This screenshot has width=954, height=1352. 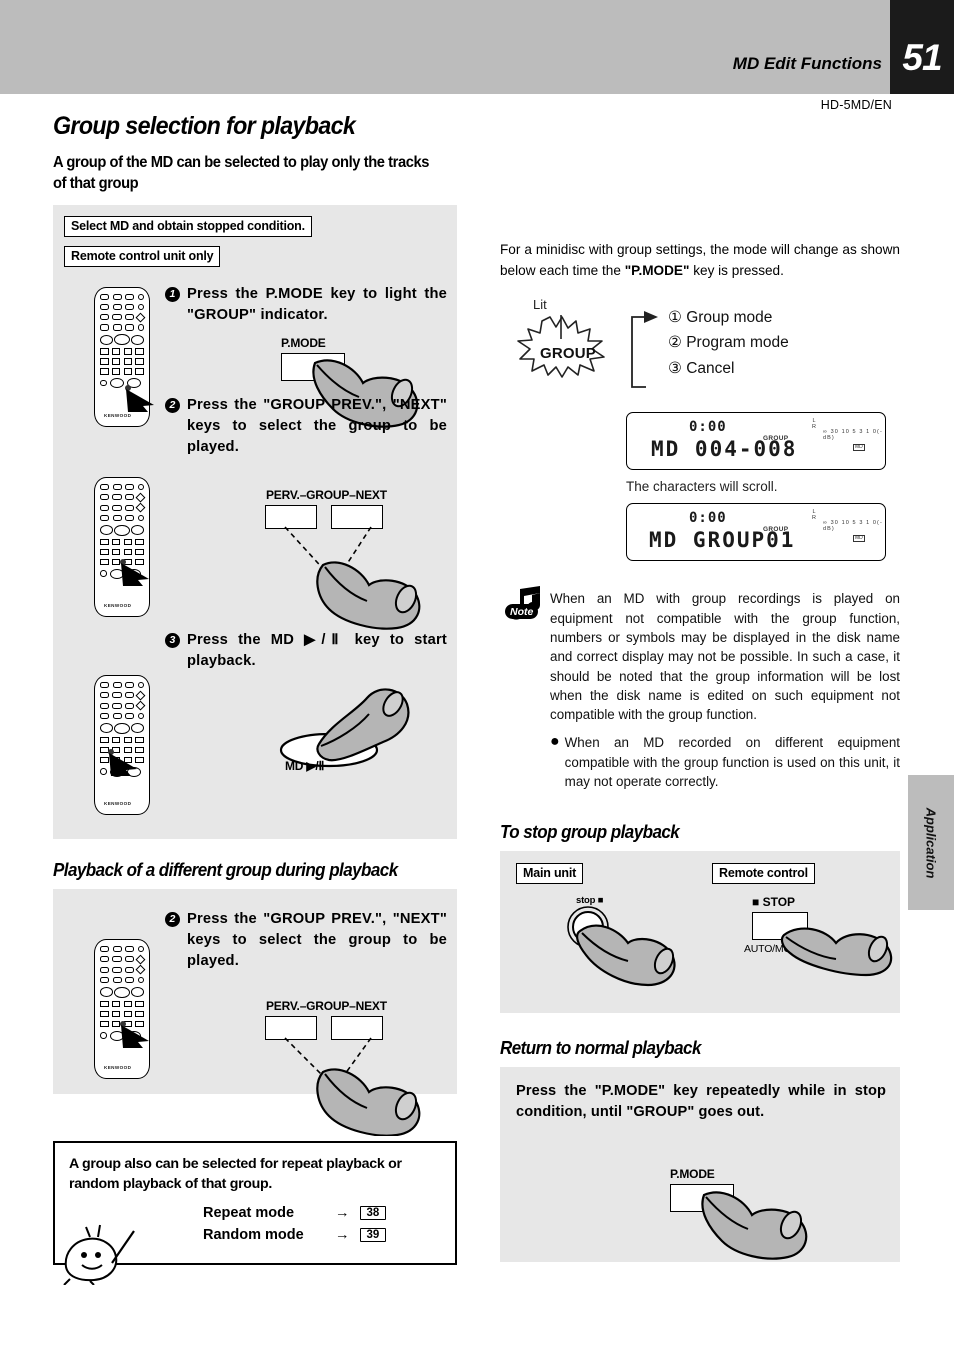 What do you see at coordinates (675, 318) in the screenshot?
I see `mode-1-number: ①` at bounding box center [675, 318].